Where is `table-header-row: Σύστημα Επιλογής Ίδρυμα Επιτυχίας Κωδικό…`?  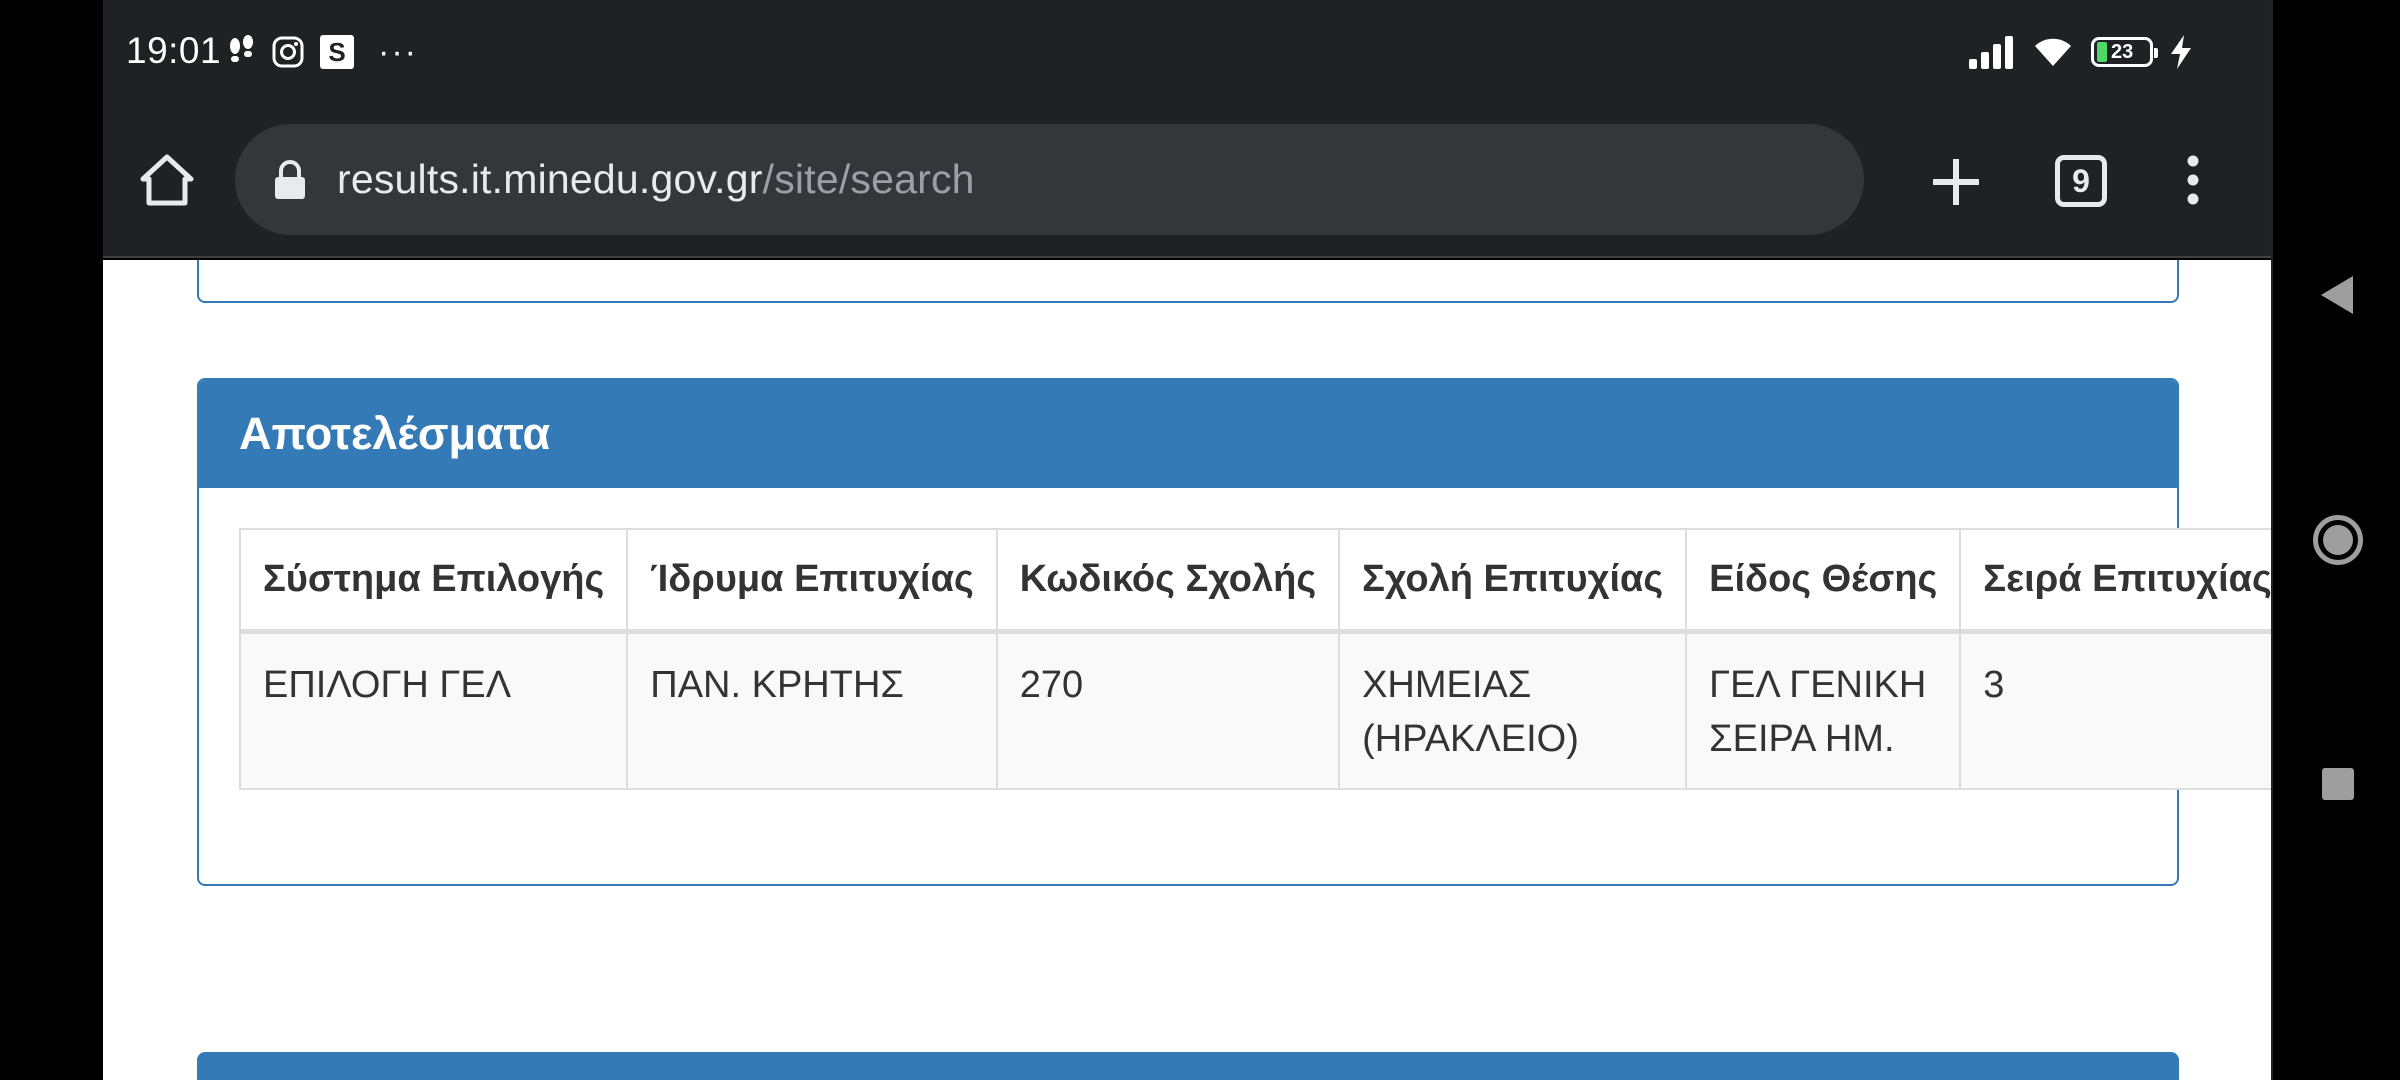
table-header-row: Σύστημα Επιλογής Ίδρυμα Επιτυχίας Κωδικό… is located at coordinates (1254, 581).